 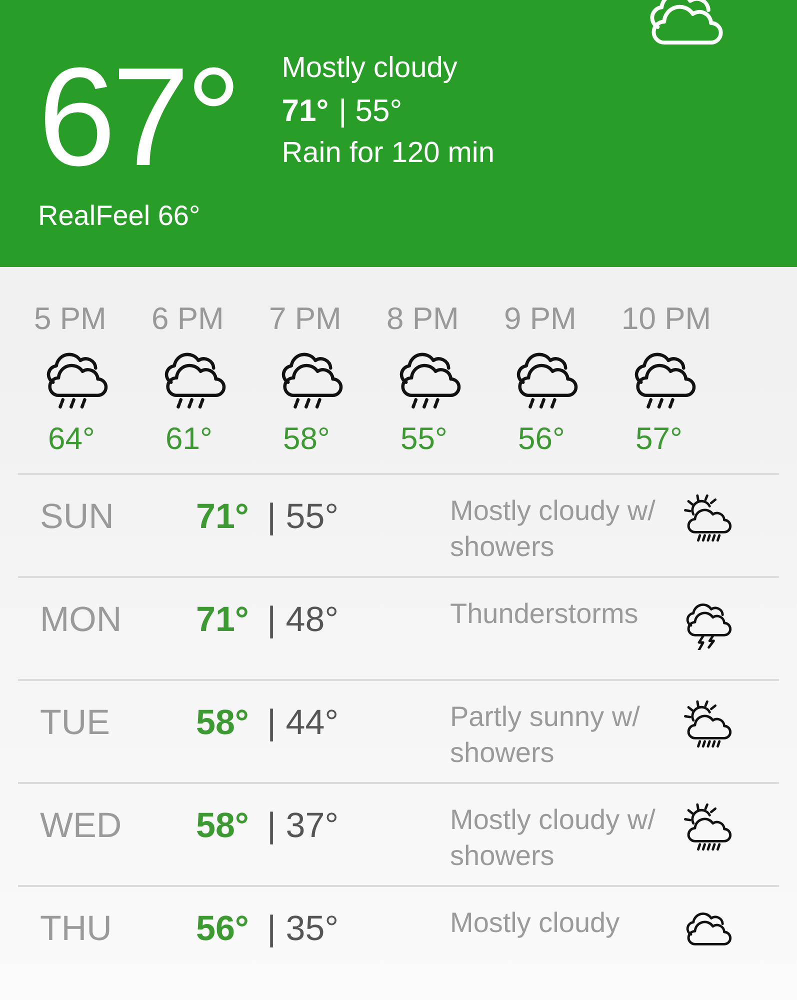 I want to click on day-low: | 35°, so click(x=302, y=929).